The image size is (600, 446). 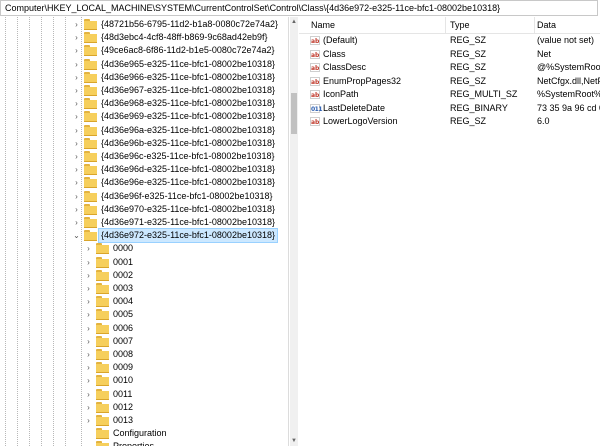 What do you see at coordinates (144, 130) in the screenshot?
I see `tree-item-key: › {4d36e96a-e325-11ce-bfc1-08002be10318}` at bounding box center [144, 130].